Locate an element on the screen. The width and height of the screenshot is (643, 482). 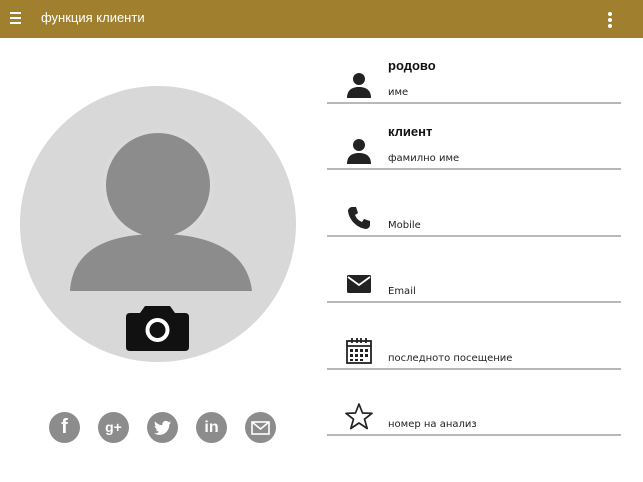
email-label: Email is located at coordinates (402, 291).